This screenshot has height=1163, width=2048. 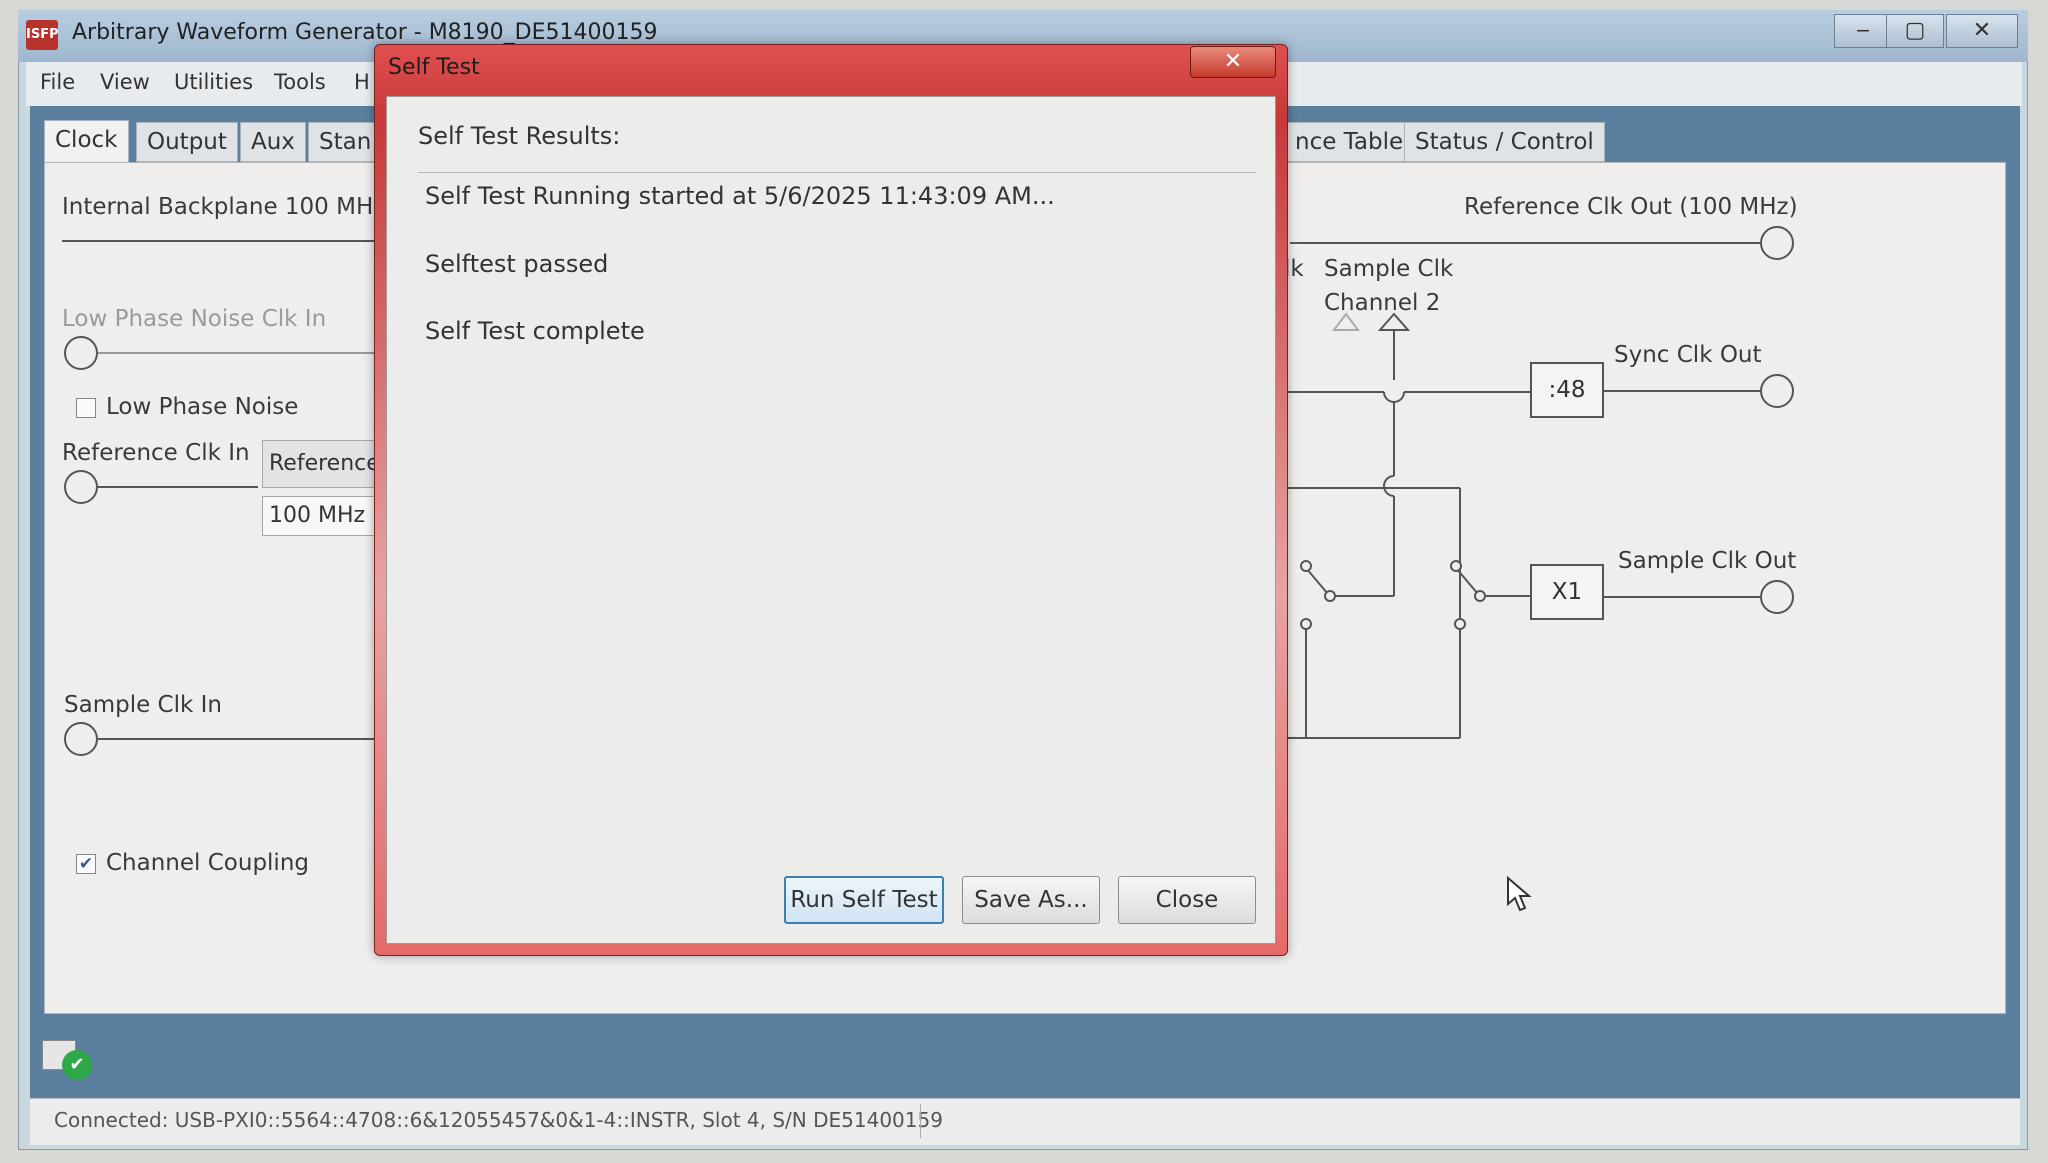 I want to click on tab-output: Output, so click(x=187, y=142).